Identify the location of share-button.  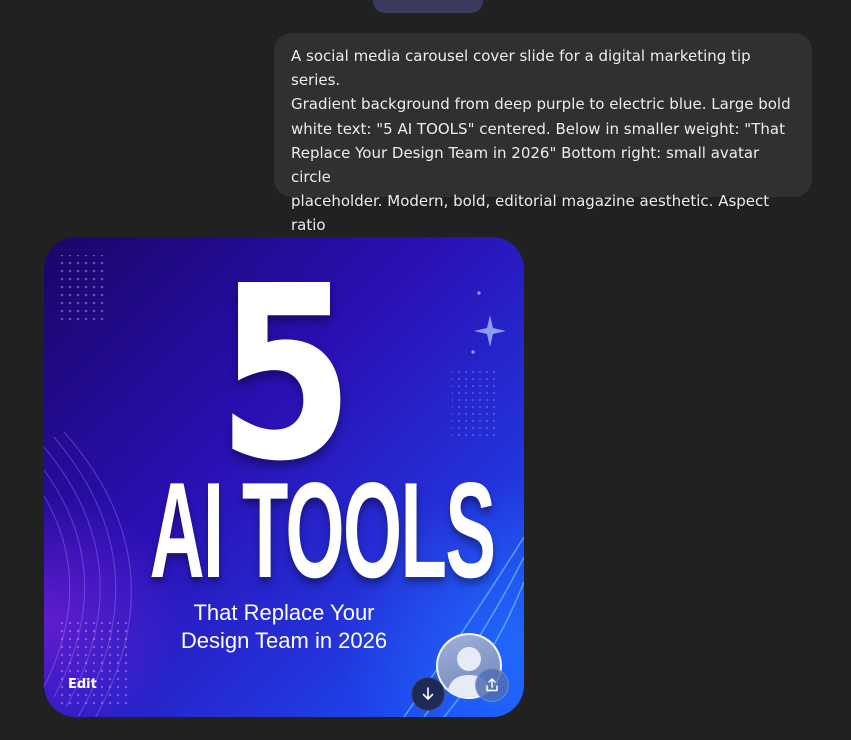
(492, 685).